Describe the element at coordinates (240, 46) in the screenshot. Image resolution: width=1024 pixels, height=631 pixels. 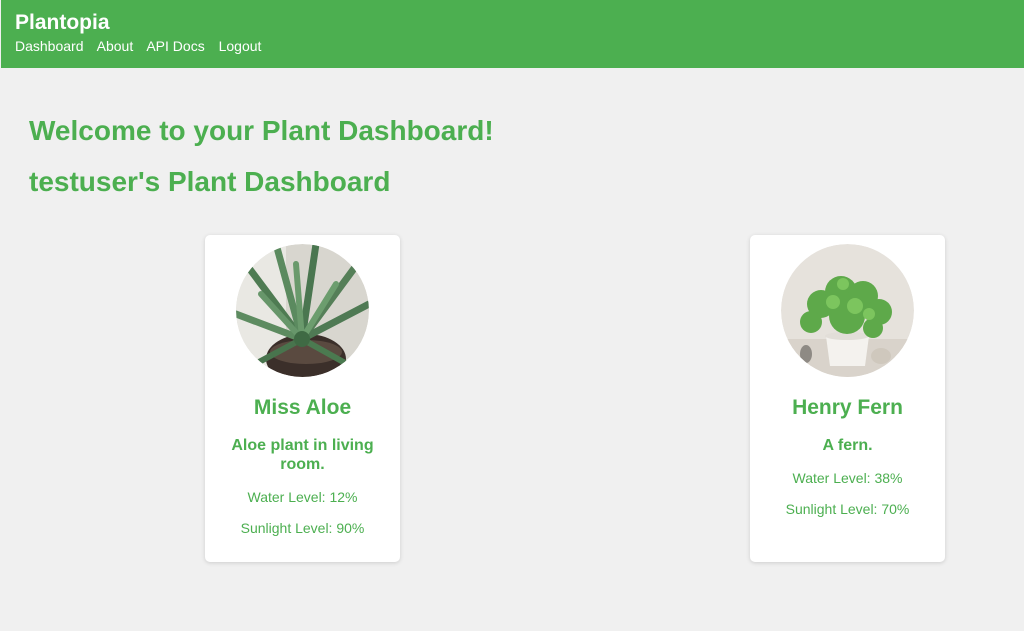
I see `nav-link-logout: Logout` at that location.